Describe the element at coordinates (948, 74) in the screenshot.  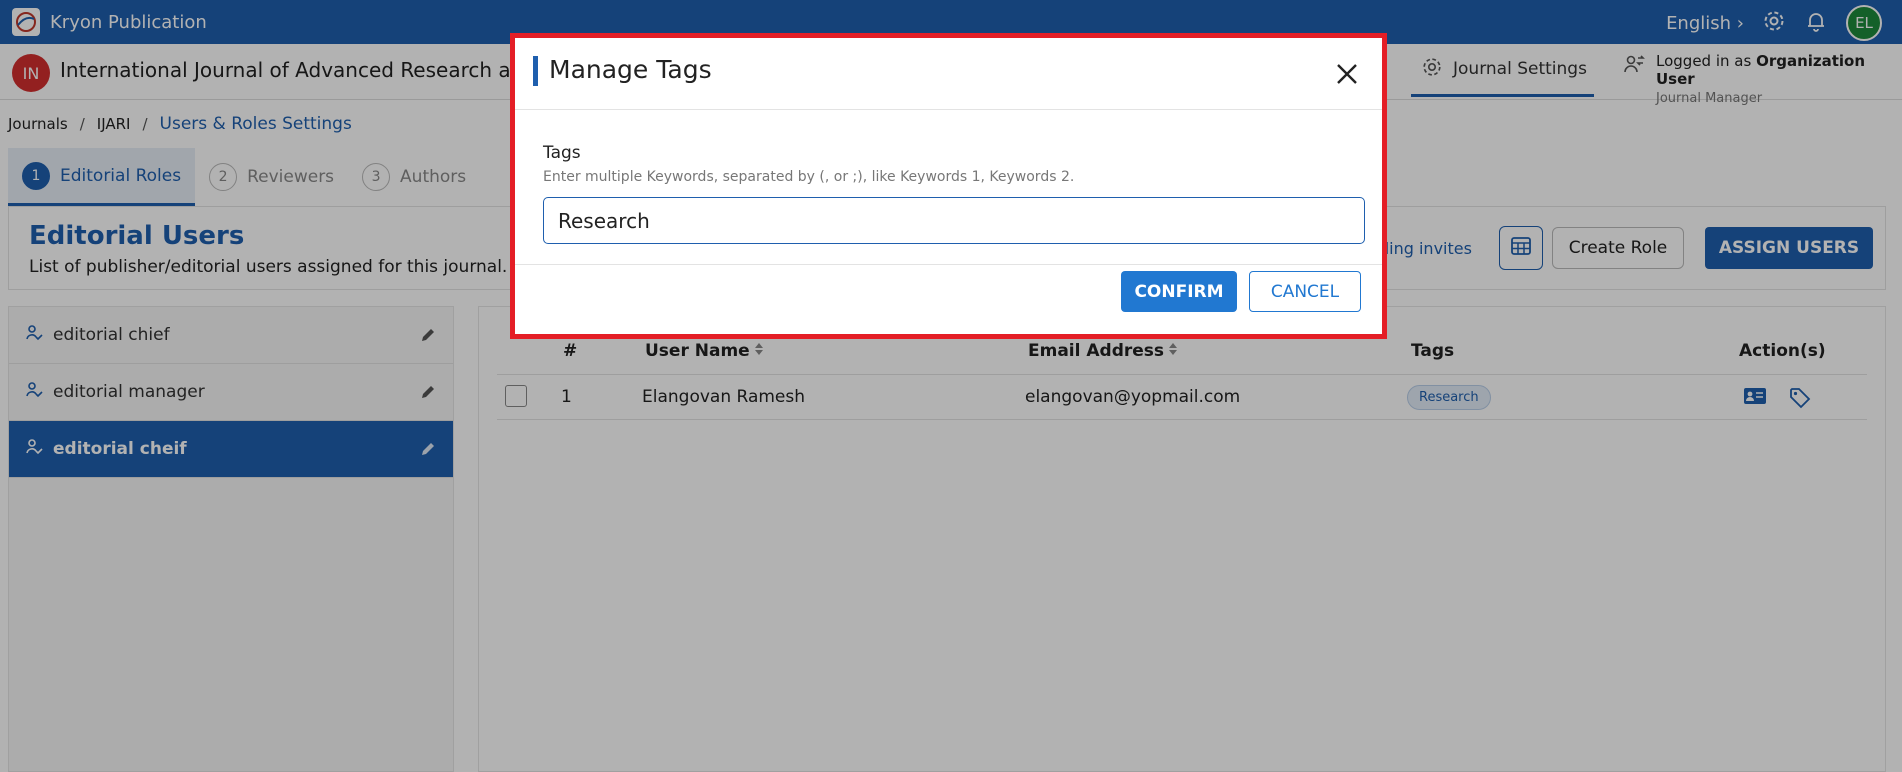
I see `modal-header: Manage Tags` at that location.